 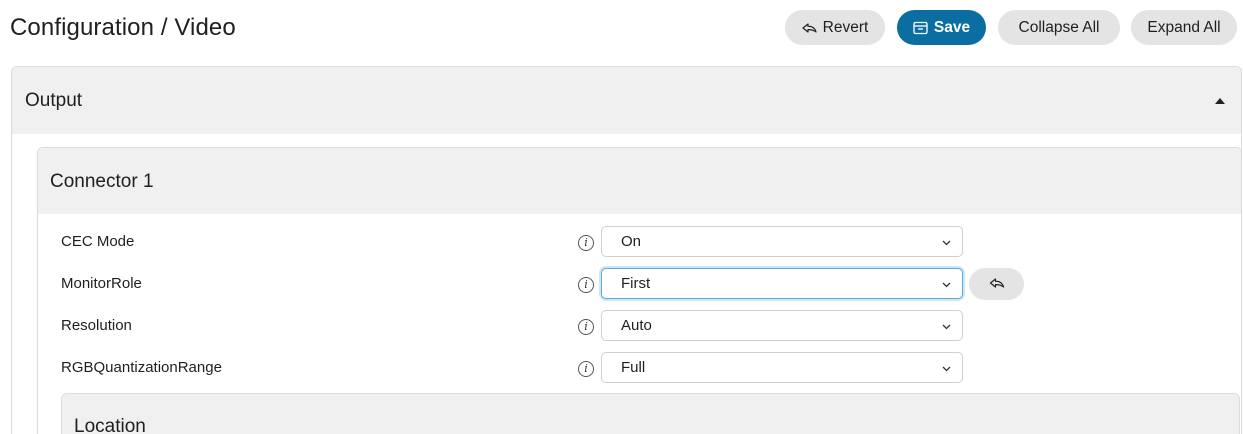 I want to click on monitor-role-revert-button, so click(x=996, y=284).